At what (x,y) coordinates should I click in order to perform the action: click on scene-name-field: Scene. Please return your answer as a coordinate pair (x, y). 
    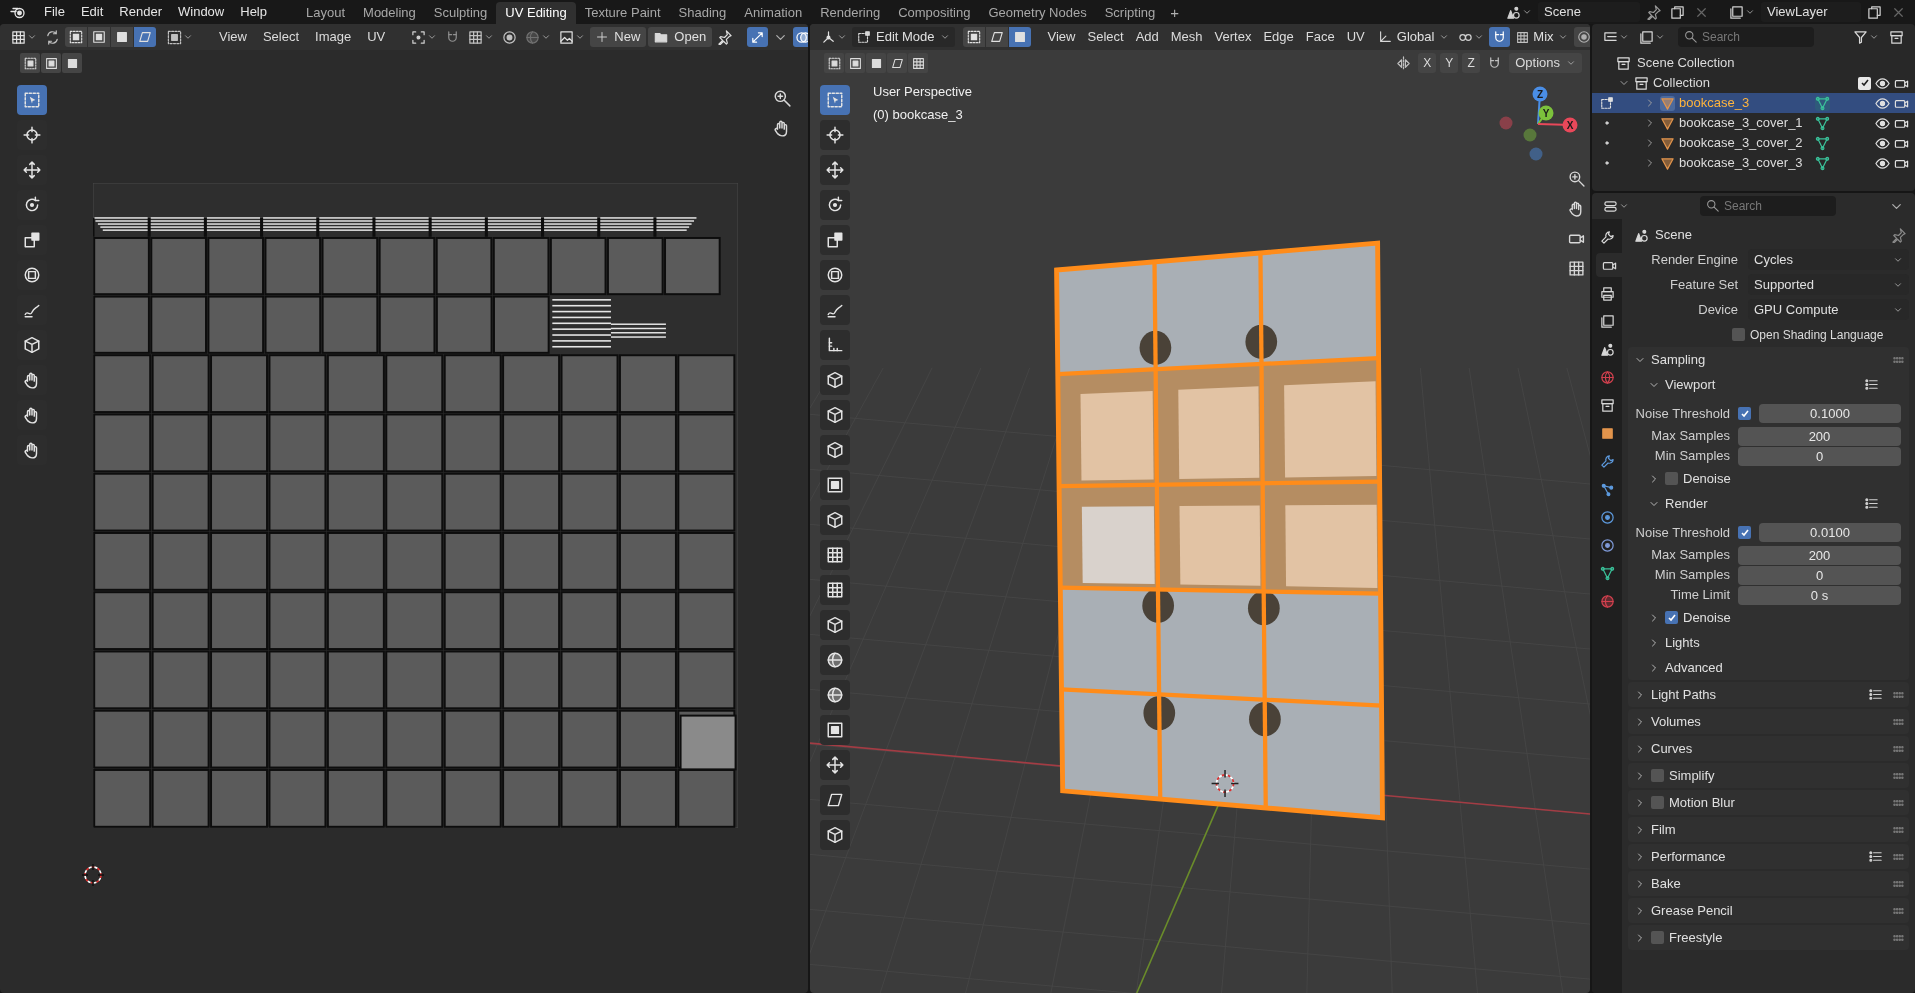
    Looking at the image, I should click on (1589, 12).